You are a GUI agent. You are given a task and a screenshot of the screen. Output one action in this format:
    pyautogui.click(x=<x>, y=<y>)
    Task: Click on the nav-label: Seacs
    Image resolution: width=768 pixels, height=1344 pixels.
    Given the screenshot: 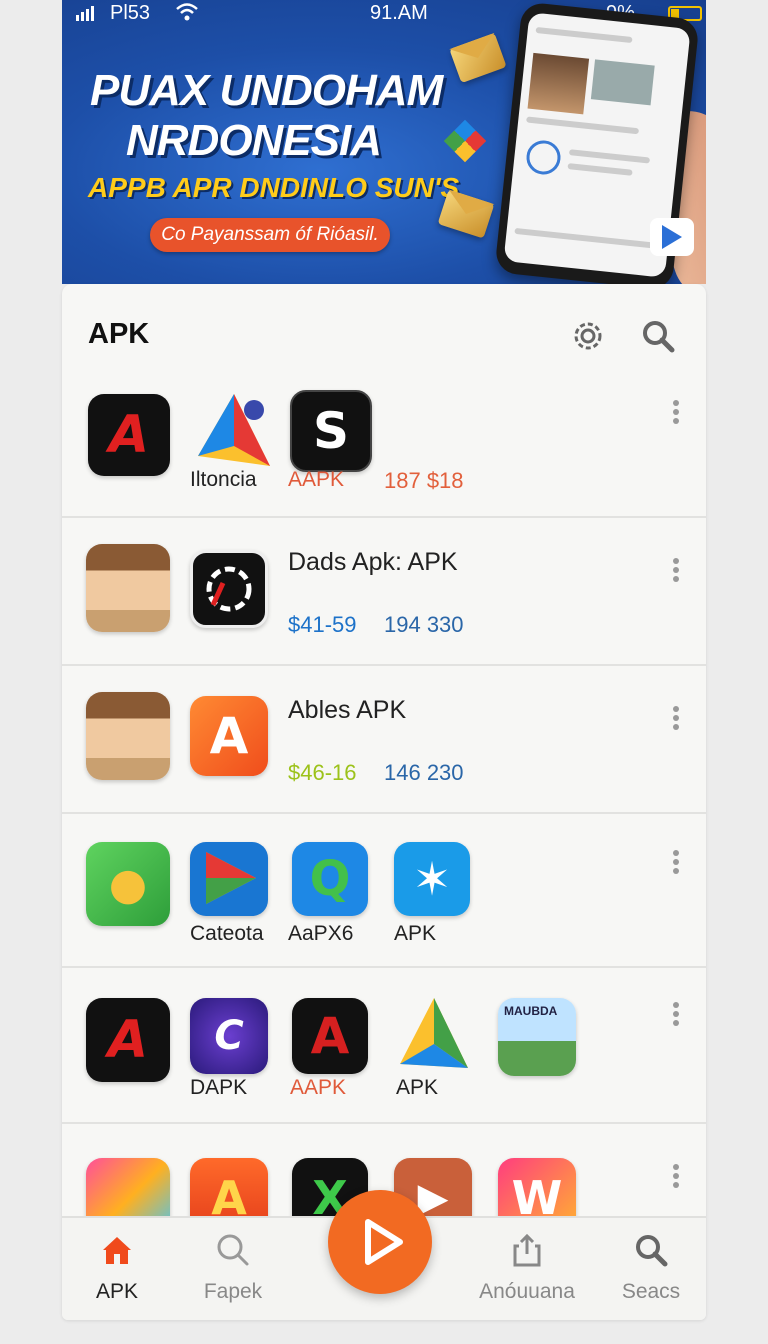 What is the action you would take?
    pyautogui.click(x=651, y=1291)
    